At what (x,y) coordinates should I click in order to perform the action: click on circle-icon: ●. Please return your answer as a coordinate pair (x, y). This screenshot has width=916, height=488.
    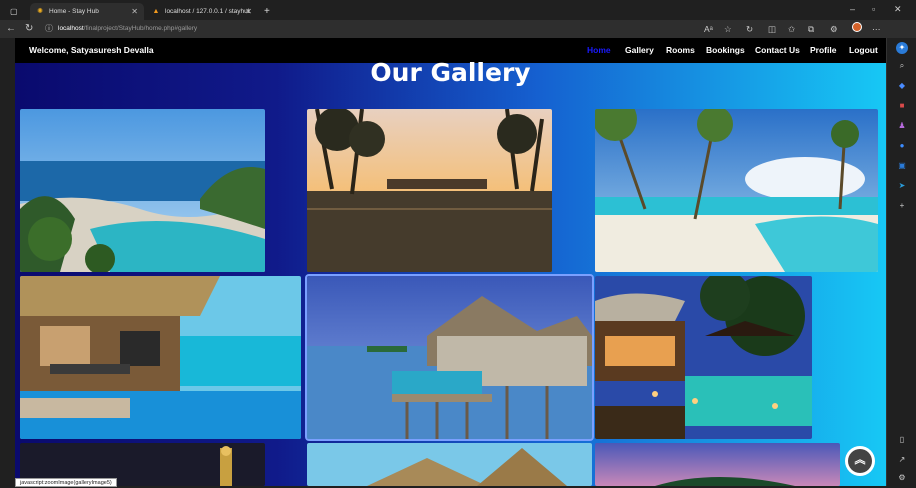
    Looking at the image, I should click on (902, 146).